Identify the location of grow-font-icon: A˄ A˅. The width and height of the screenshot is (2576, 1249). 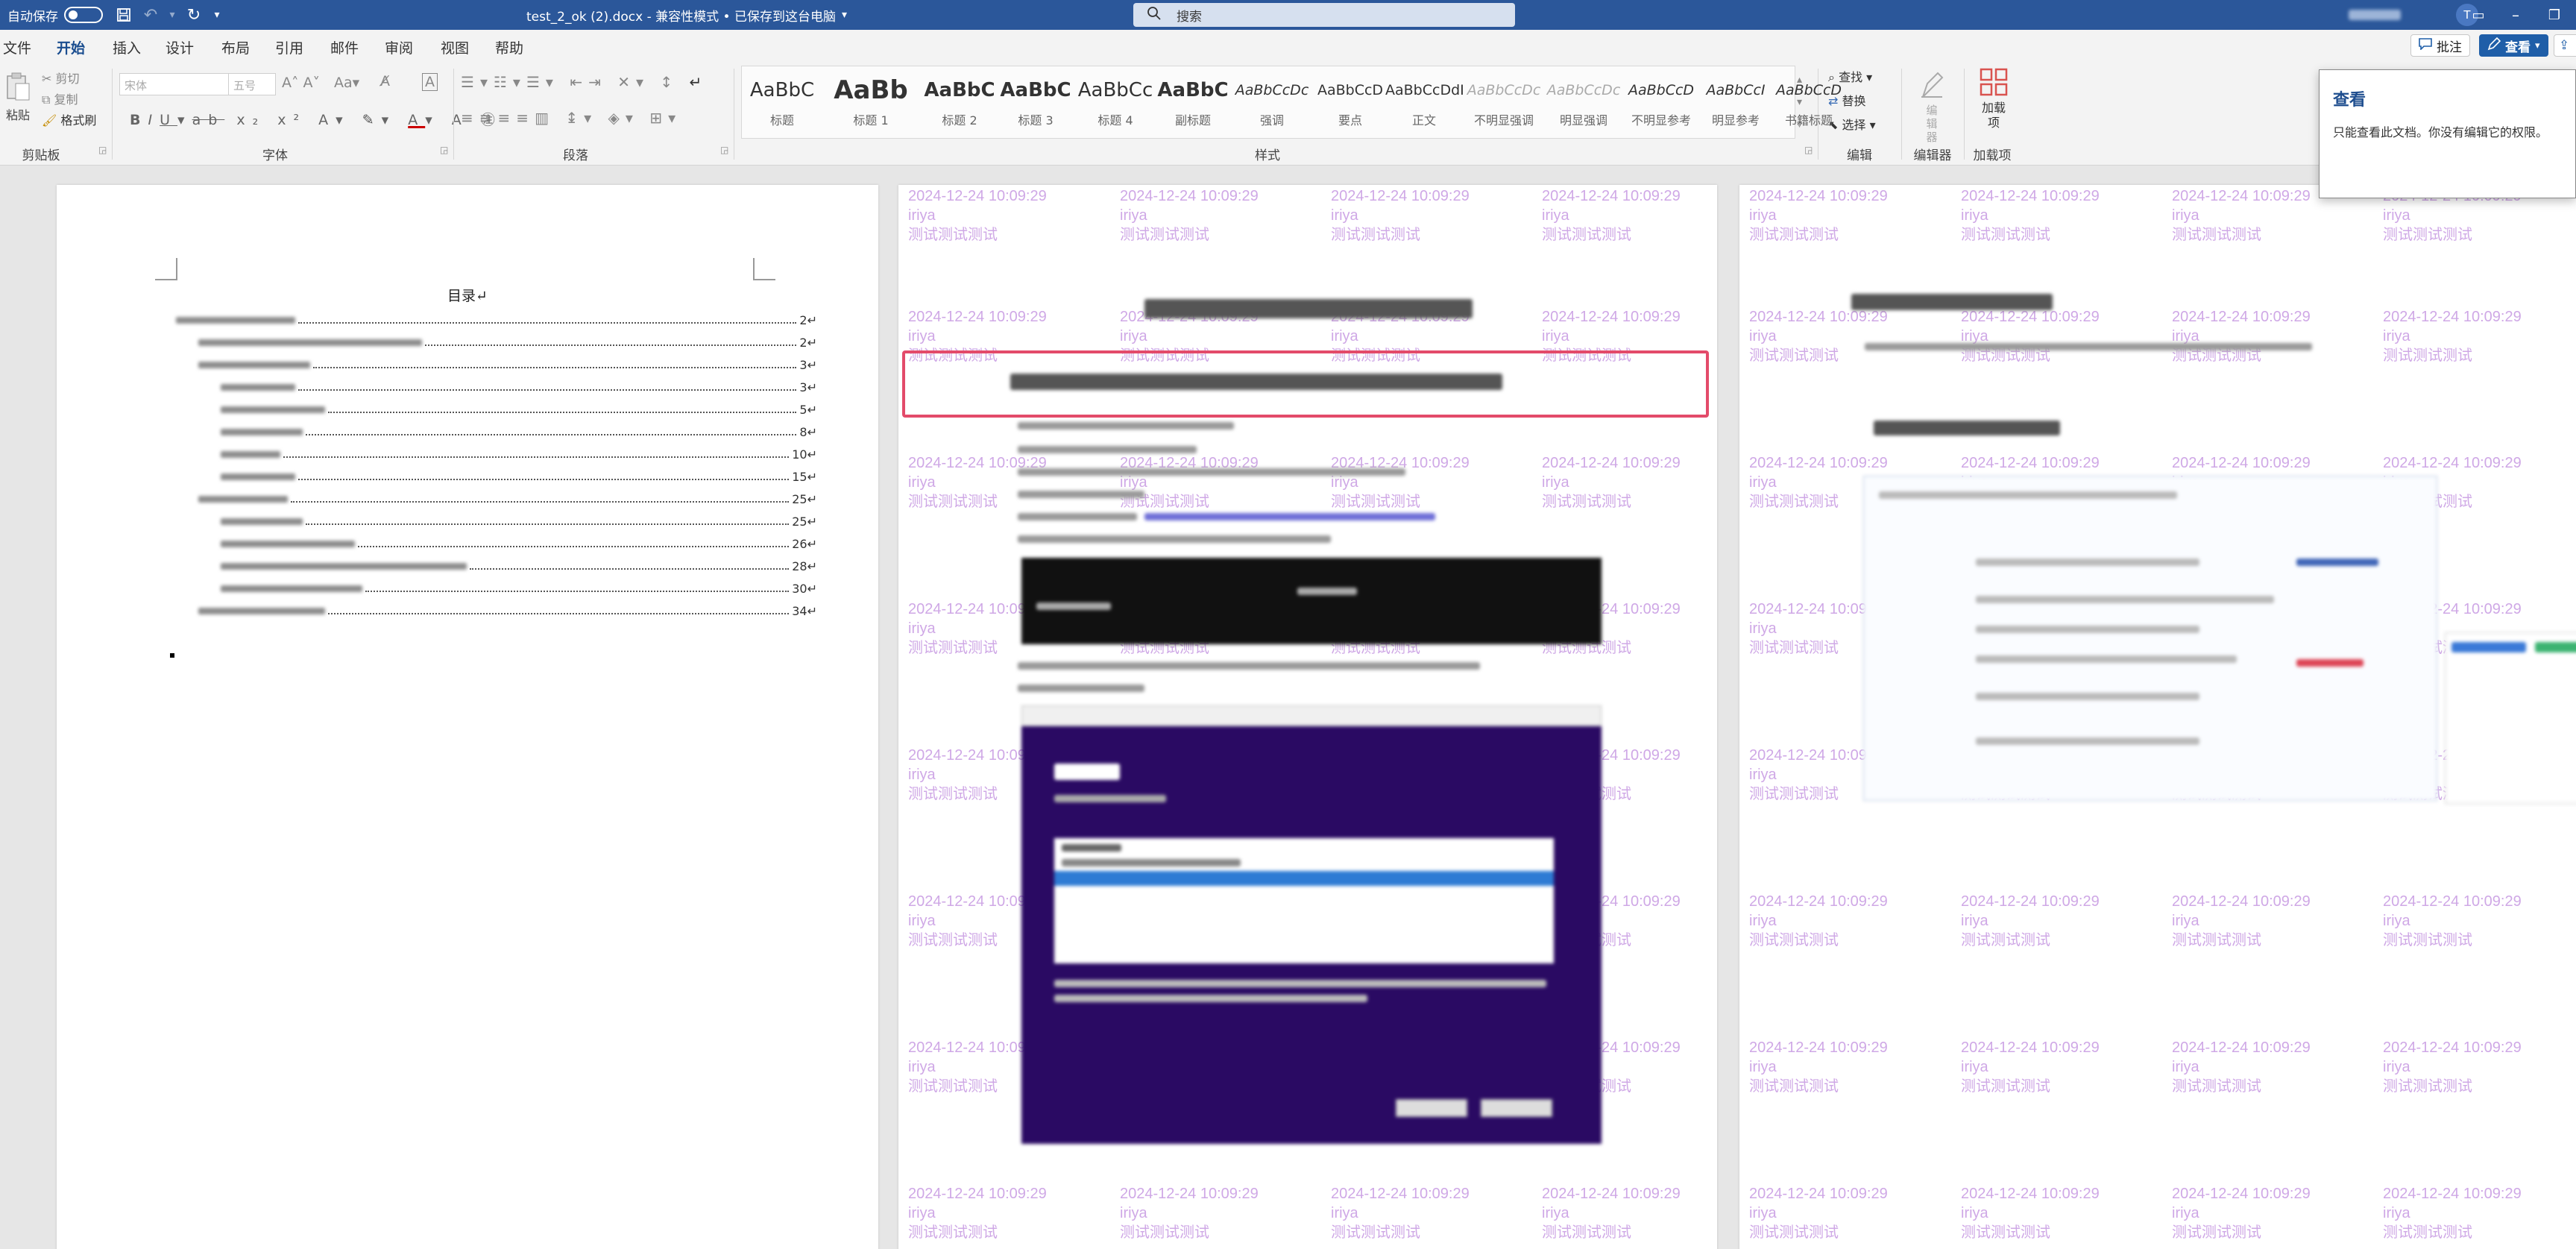
(301, 83).